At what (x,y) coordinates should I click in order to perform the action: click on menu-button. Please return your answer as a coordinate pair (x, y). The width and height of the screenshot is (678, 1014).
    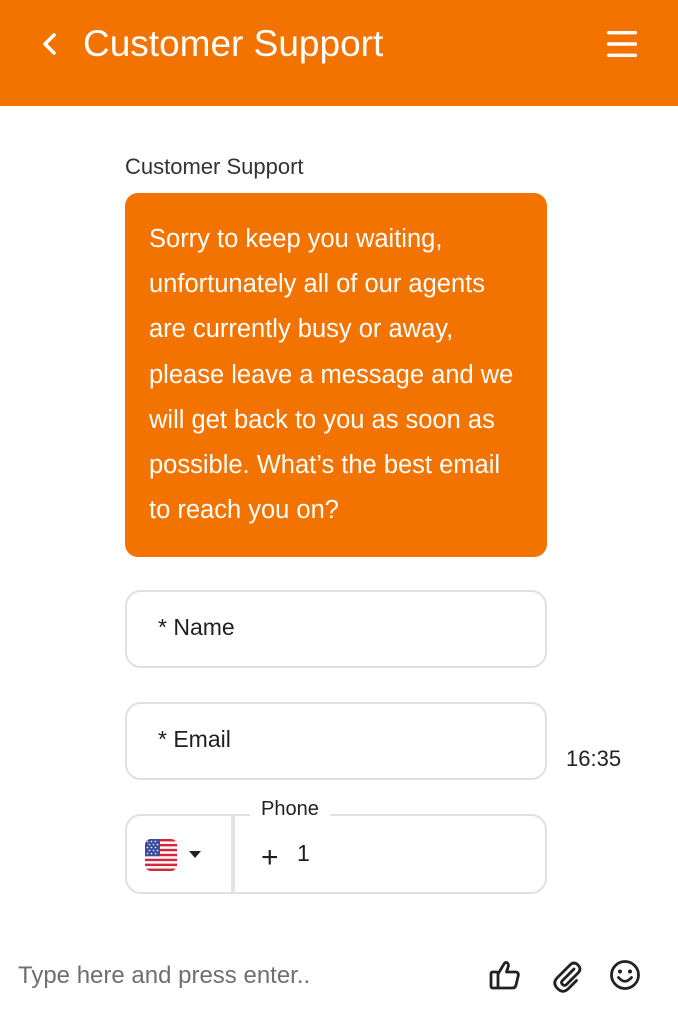
    Looking at the image, I should click on (622, 44).